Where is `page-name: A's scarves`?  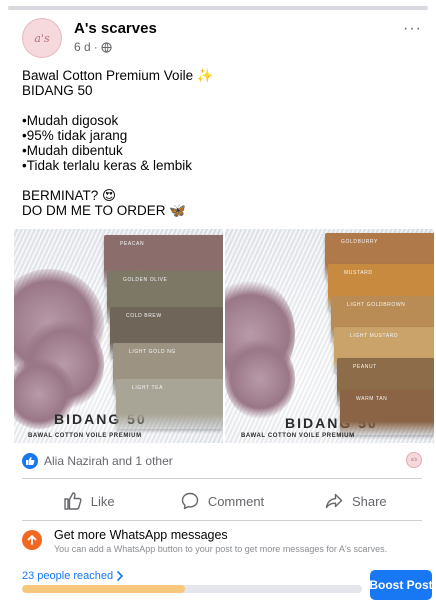 page-name: A's scarves is located at coordinates (115, 28).